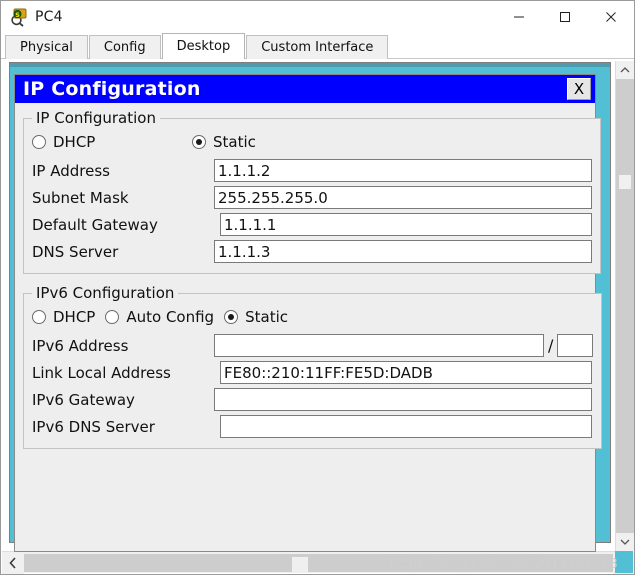  I want to click on maximize-icon, so click(565, 17).